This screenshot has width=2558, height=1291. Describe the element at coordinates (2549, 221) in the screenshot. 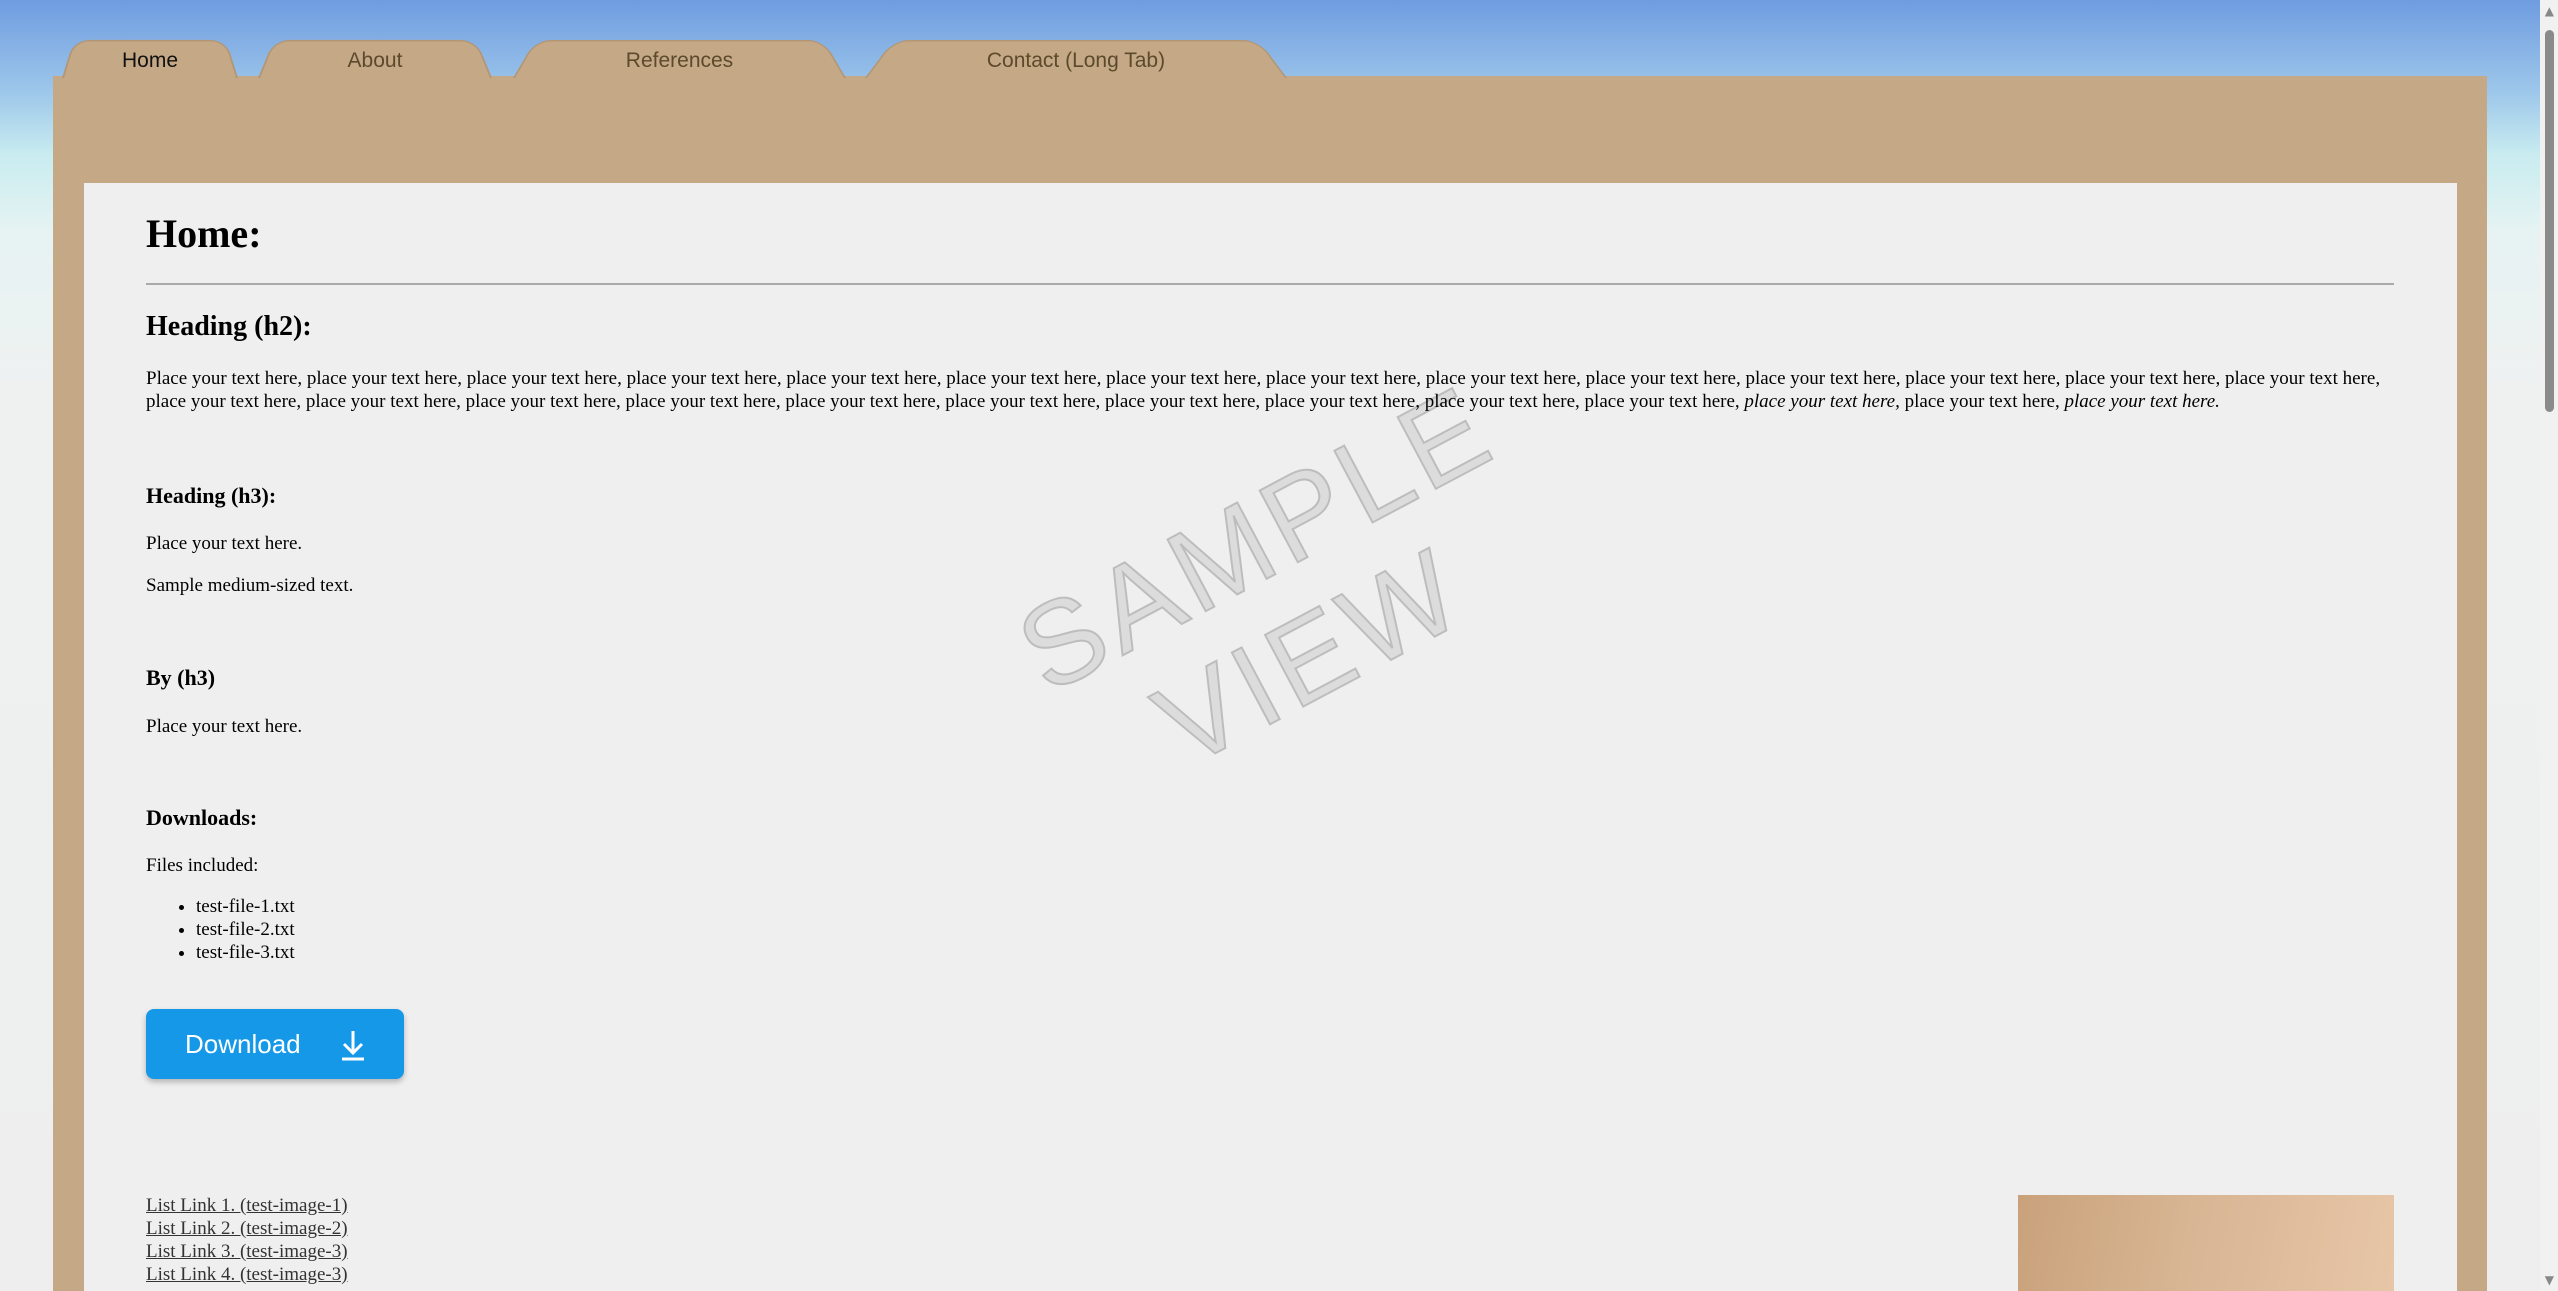

I see `scrollbar-thumb` at that location.